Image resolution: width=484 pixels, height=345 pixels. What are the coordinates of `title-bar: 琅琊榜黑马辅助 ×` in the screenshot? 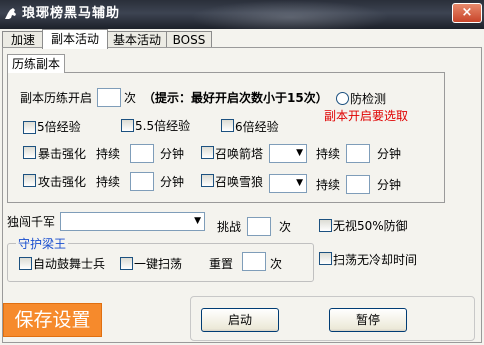 It's located at (242, 14).